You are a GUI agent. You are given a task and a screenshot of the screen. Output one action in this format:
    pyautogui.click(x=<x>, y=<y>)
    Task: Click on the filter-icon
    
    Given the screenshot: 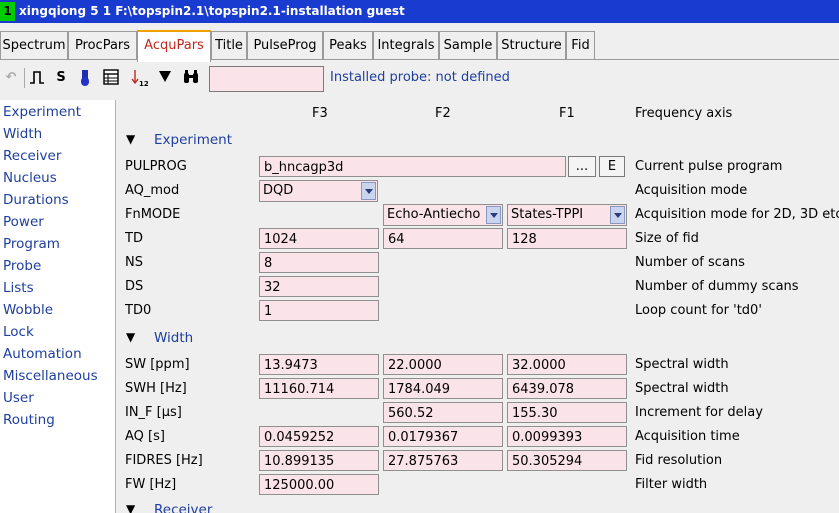 What is the action you would take?
    pyautogui.click(x=165, y=78)
    